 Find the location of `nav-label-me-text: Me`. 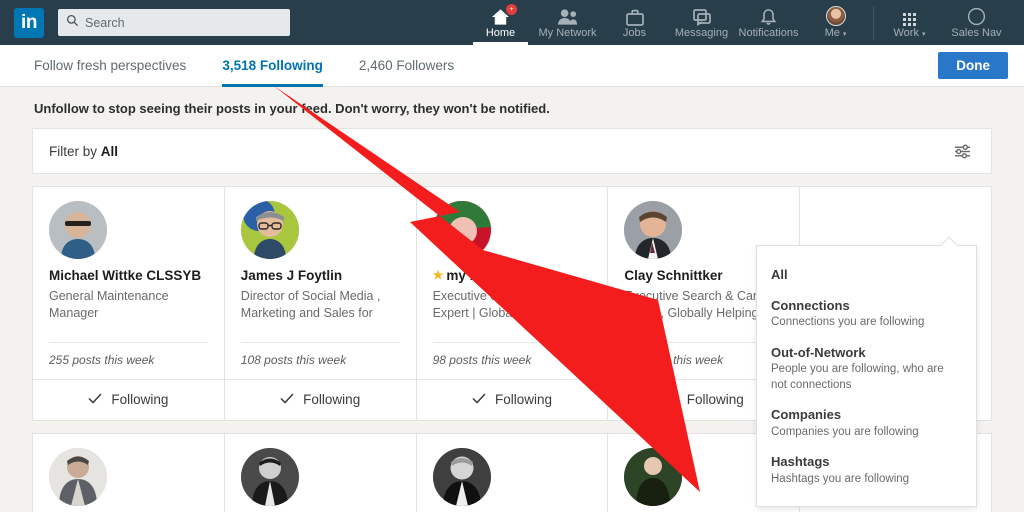

nav-label-me-text: Me is located at coordinates (832, 33).